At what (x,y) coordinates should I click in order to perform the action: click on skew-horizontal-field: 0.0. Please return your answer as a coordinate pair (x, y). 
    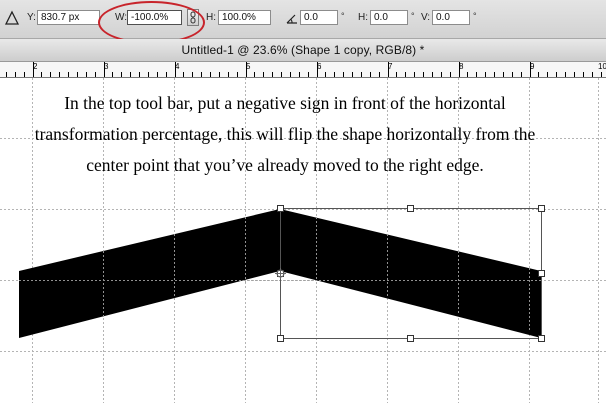
    Looking at the image, I should click on (389, 17).